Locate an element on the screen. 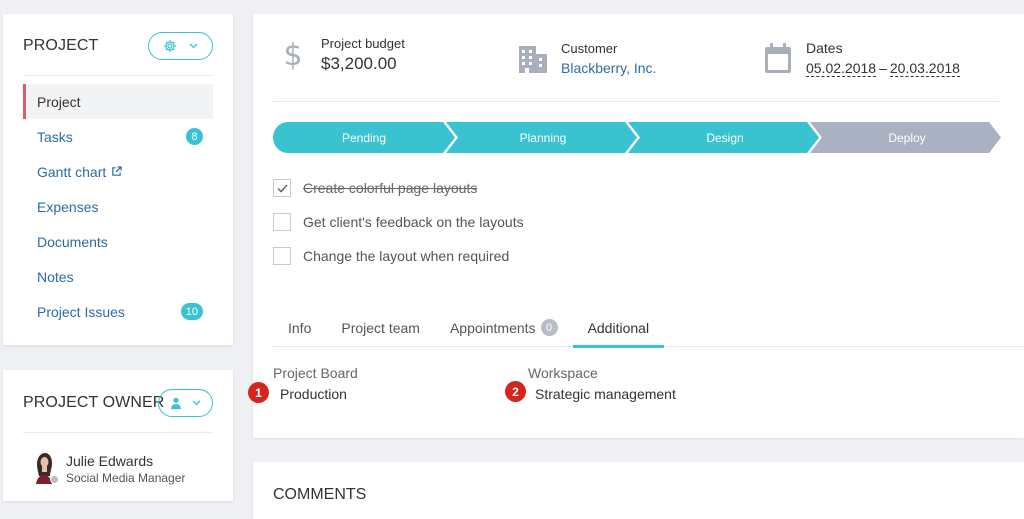  stage-pending: Pending is located at coordinates (364, 137).